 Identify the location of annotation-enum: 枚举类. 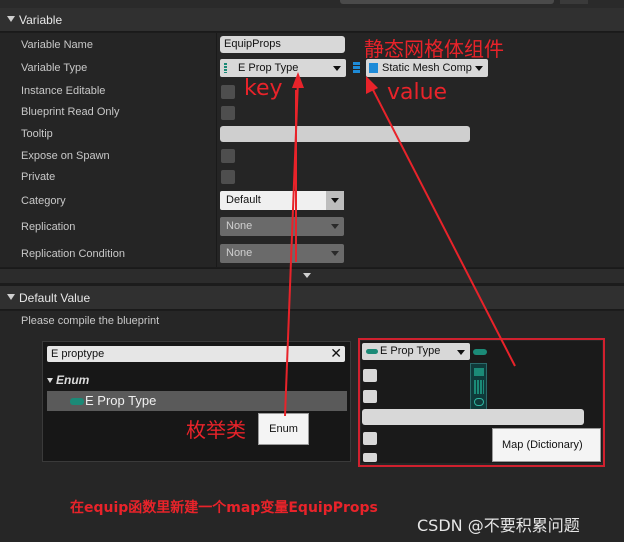
(216, 430).